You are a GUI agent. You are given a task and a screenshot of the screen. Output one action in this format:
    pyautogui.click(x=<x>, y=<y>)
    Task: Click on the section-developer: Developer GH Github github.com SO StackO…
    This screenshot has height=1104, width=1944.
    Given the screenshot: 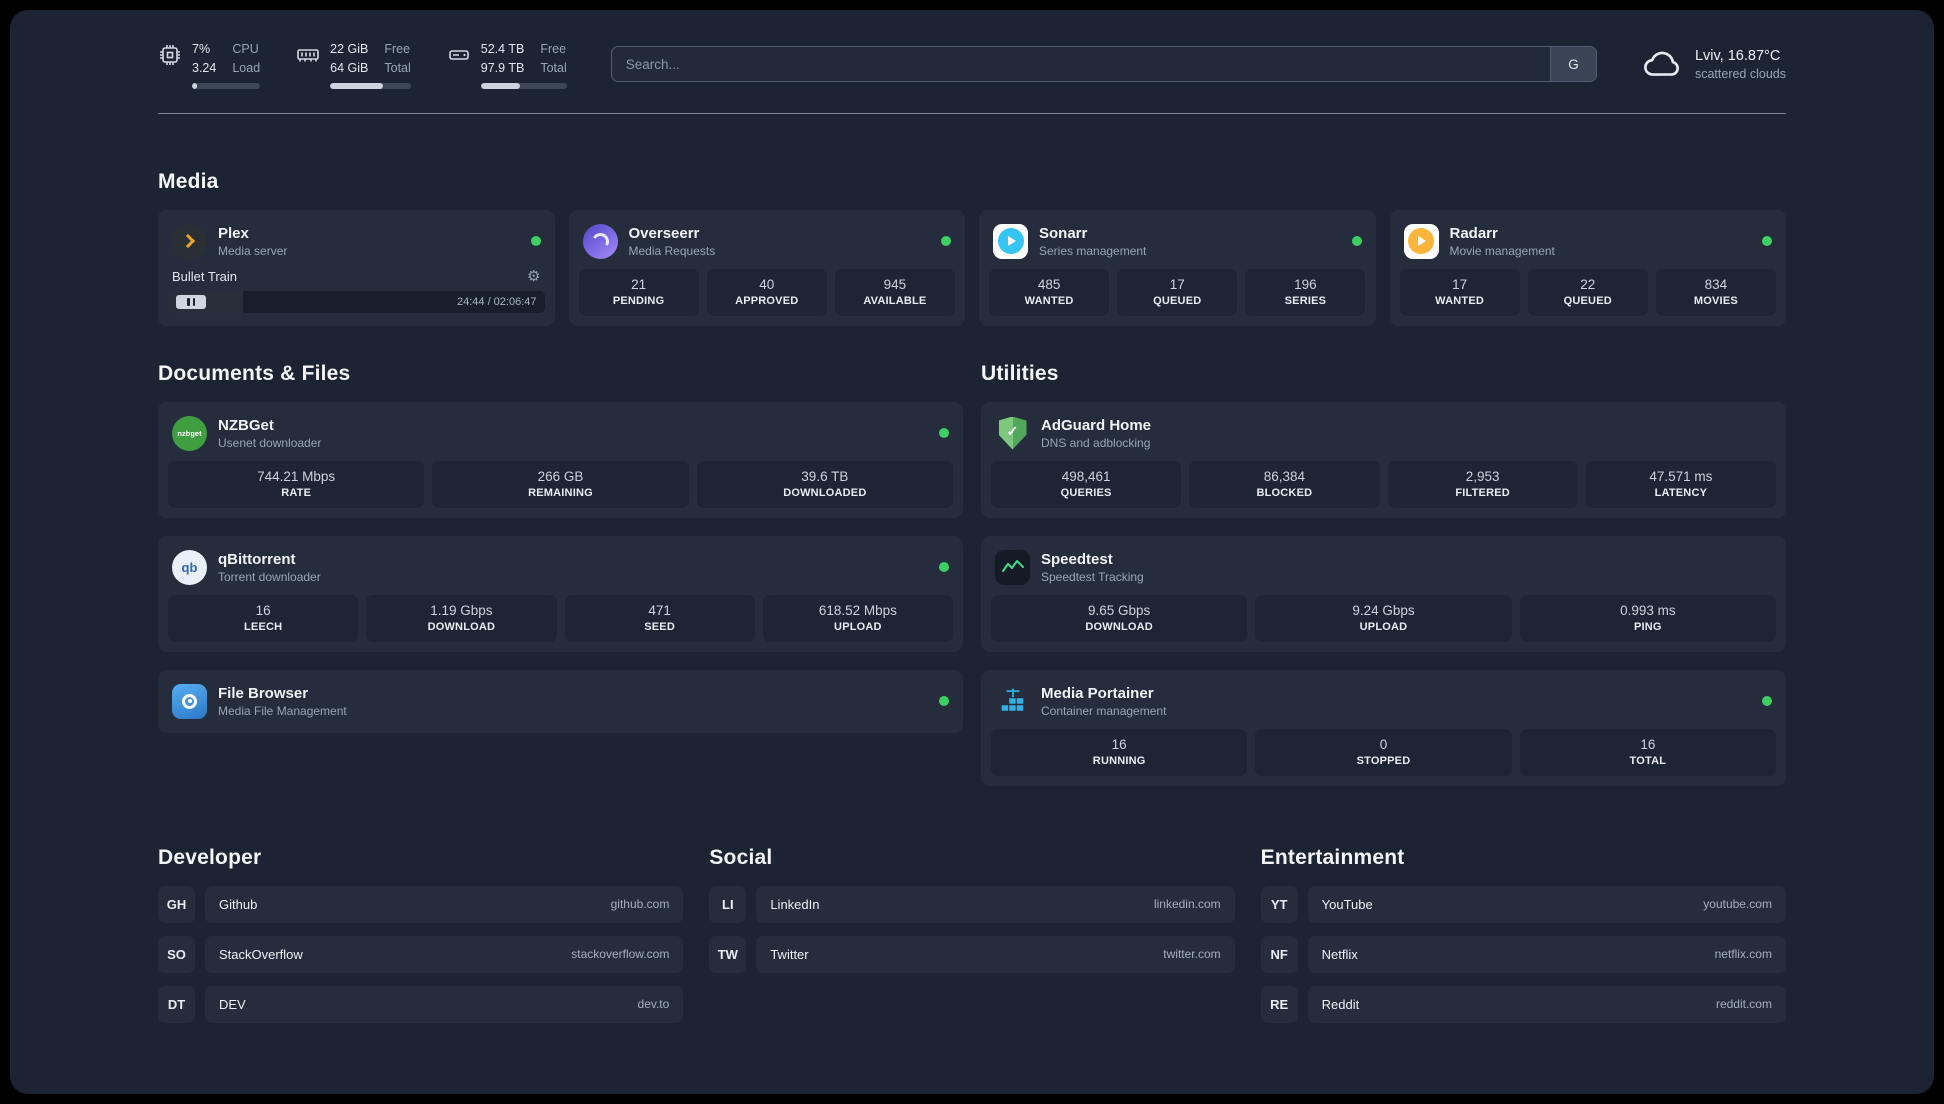 What is the action you would take?
    pyautogui.click(x=421, y=934)
    